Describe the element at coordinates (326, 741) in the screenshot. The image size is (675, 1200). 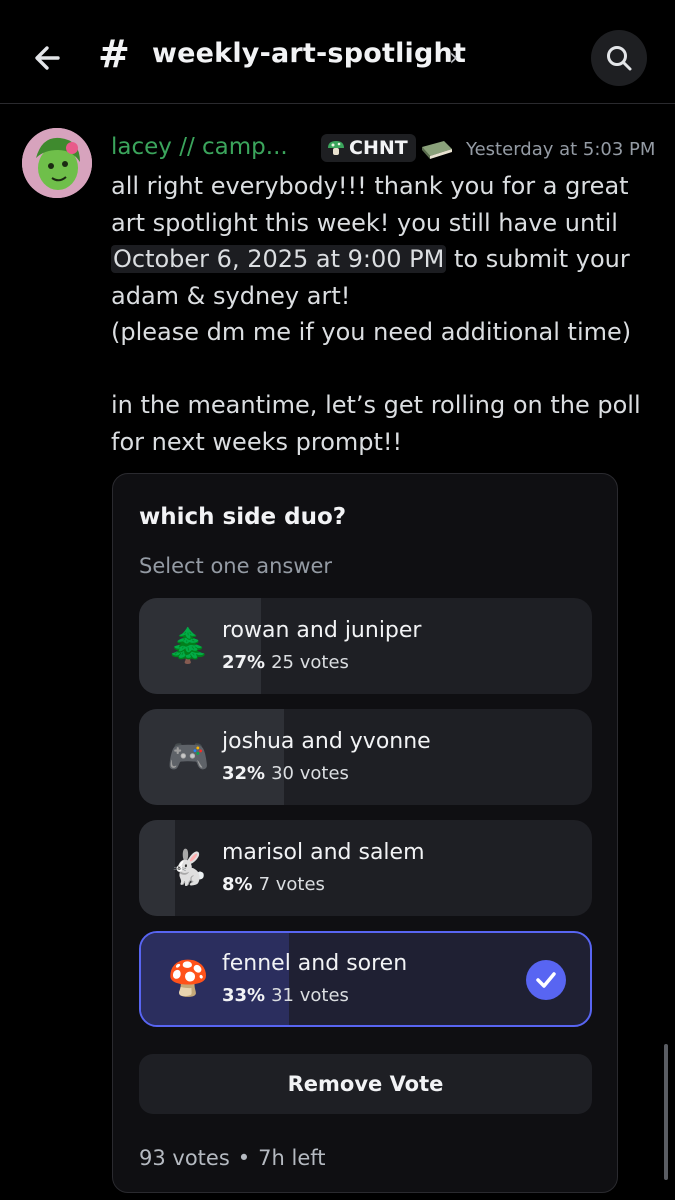
I see `poll-option-label: joshua and yvonne` at that location.